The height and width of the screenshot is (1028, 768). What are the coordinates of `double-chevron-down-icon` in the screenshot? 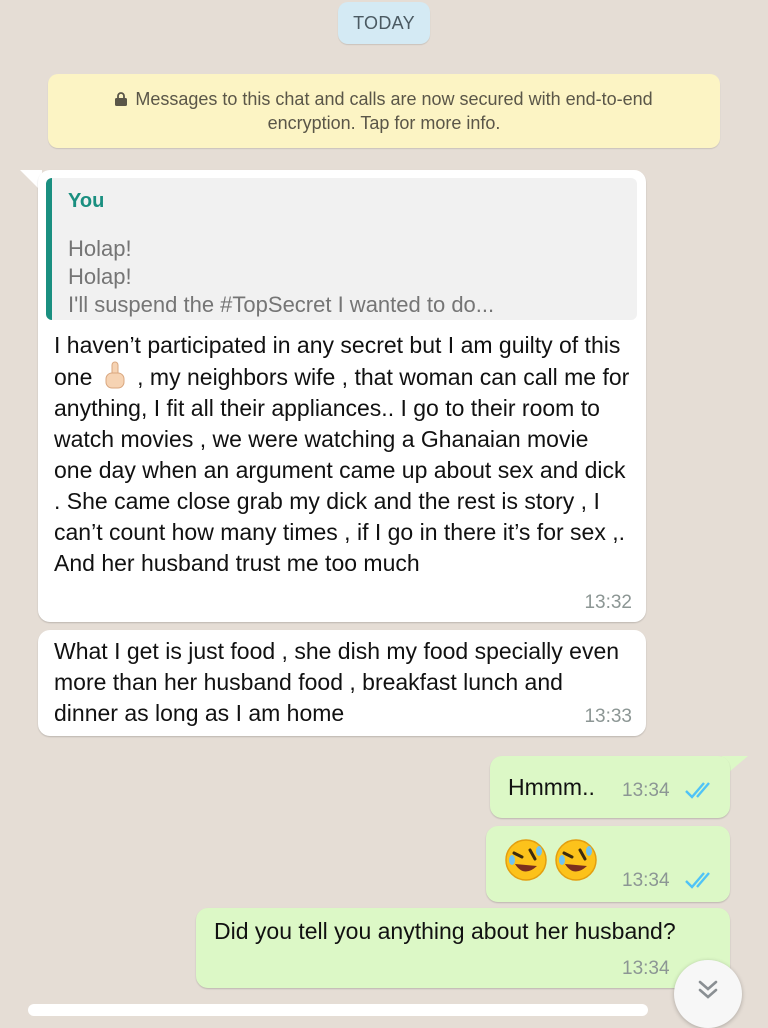 It's located at (708, 989).